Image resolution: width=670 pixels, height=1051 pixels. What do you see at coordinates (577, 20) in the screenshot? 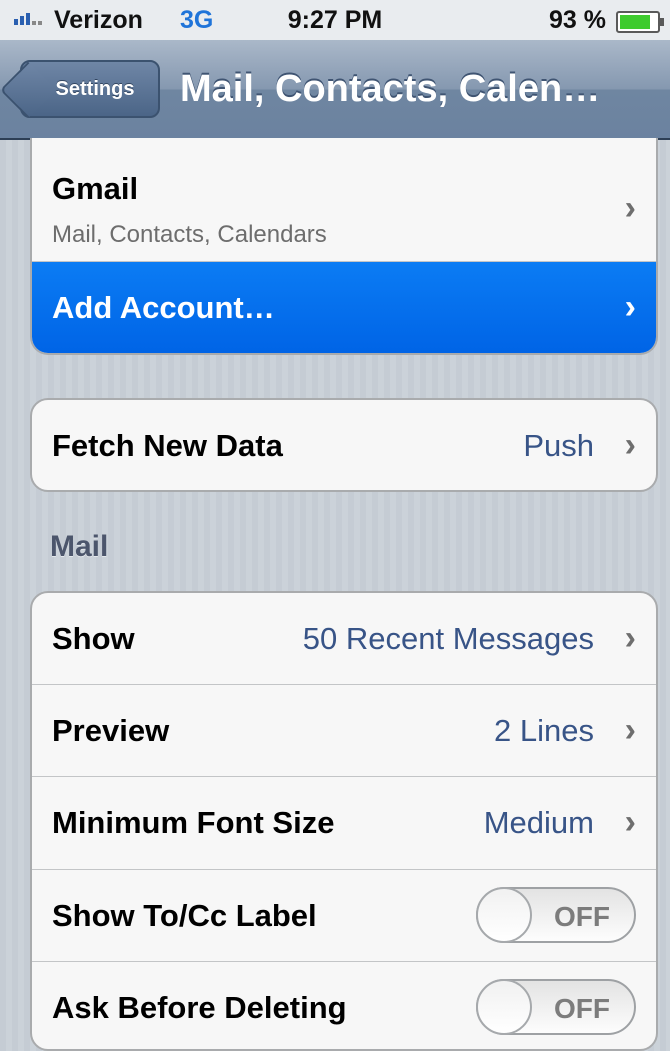
I see `battery-percent: 93 %` at bounding box center [577, 20].